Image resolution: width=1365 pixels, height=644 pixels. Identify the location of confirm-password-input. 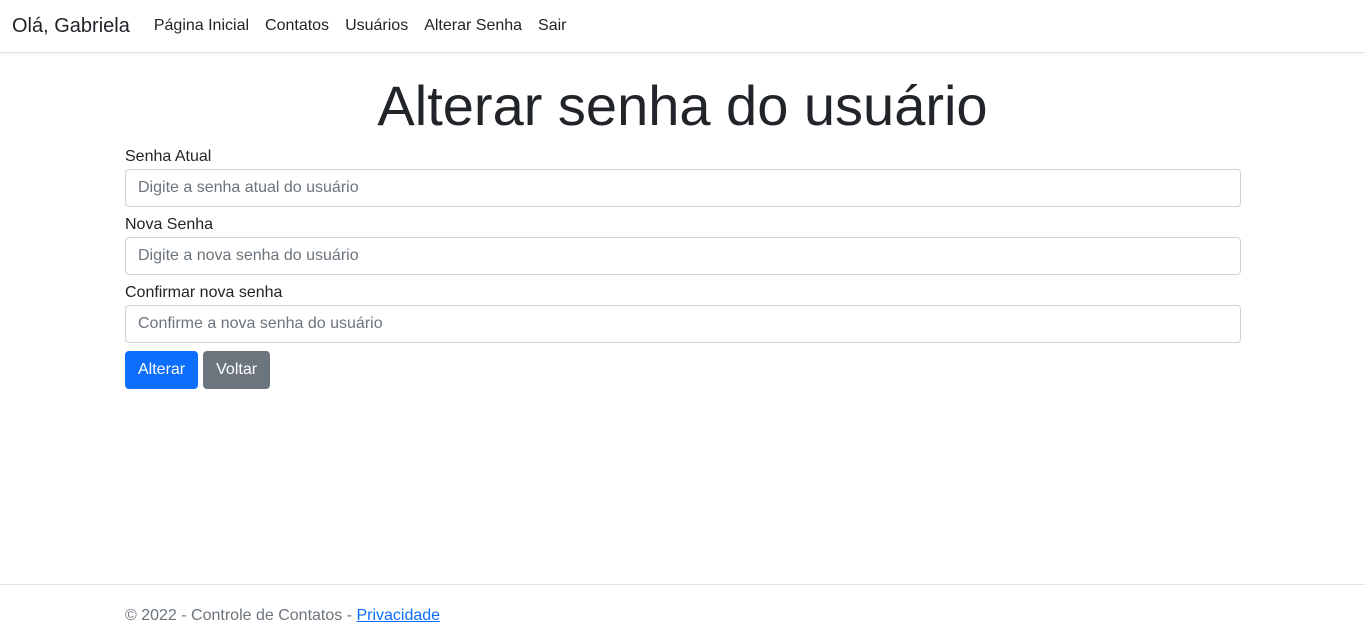
(683, 324).